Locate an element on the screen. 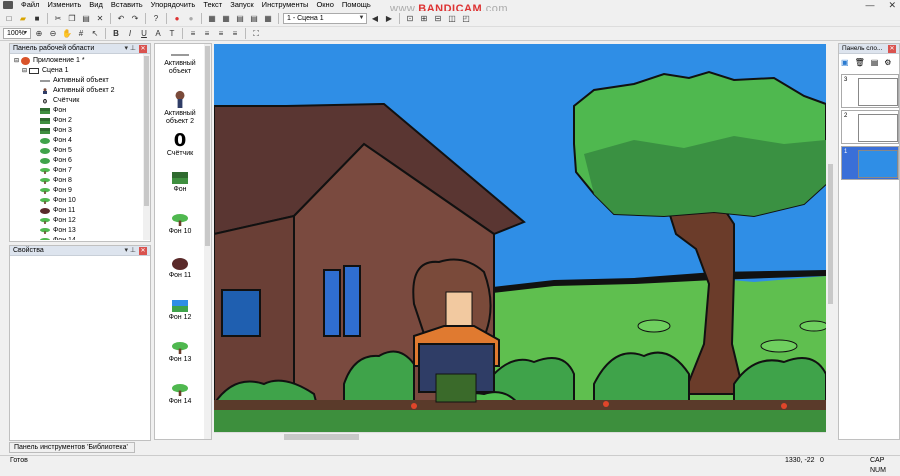 The image size is (900, 476). italic-icon: I is located at coordinates (130, 34).